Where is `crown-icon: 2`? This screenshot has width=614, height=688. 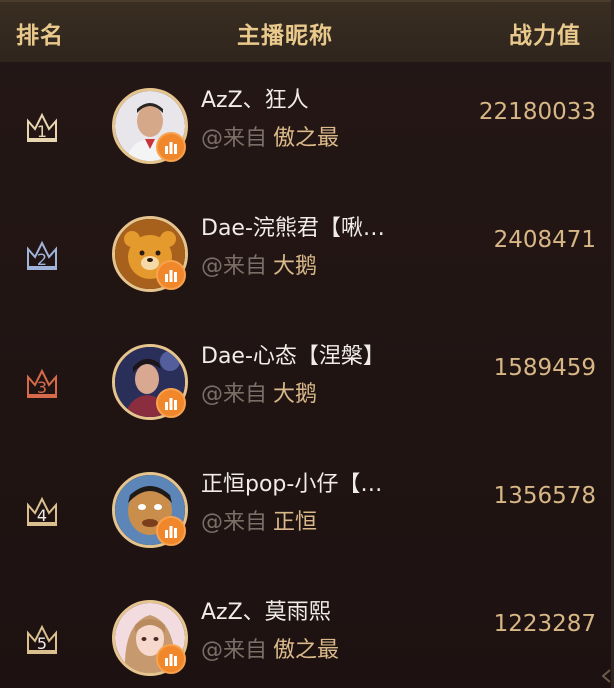 crown-icon: 2 is located at coordinates (42, 254).